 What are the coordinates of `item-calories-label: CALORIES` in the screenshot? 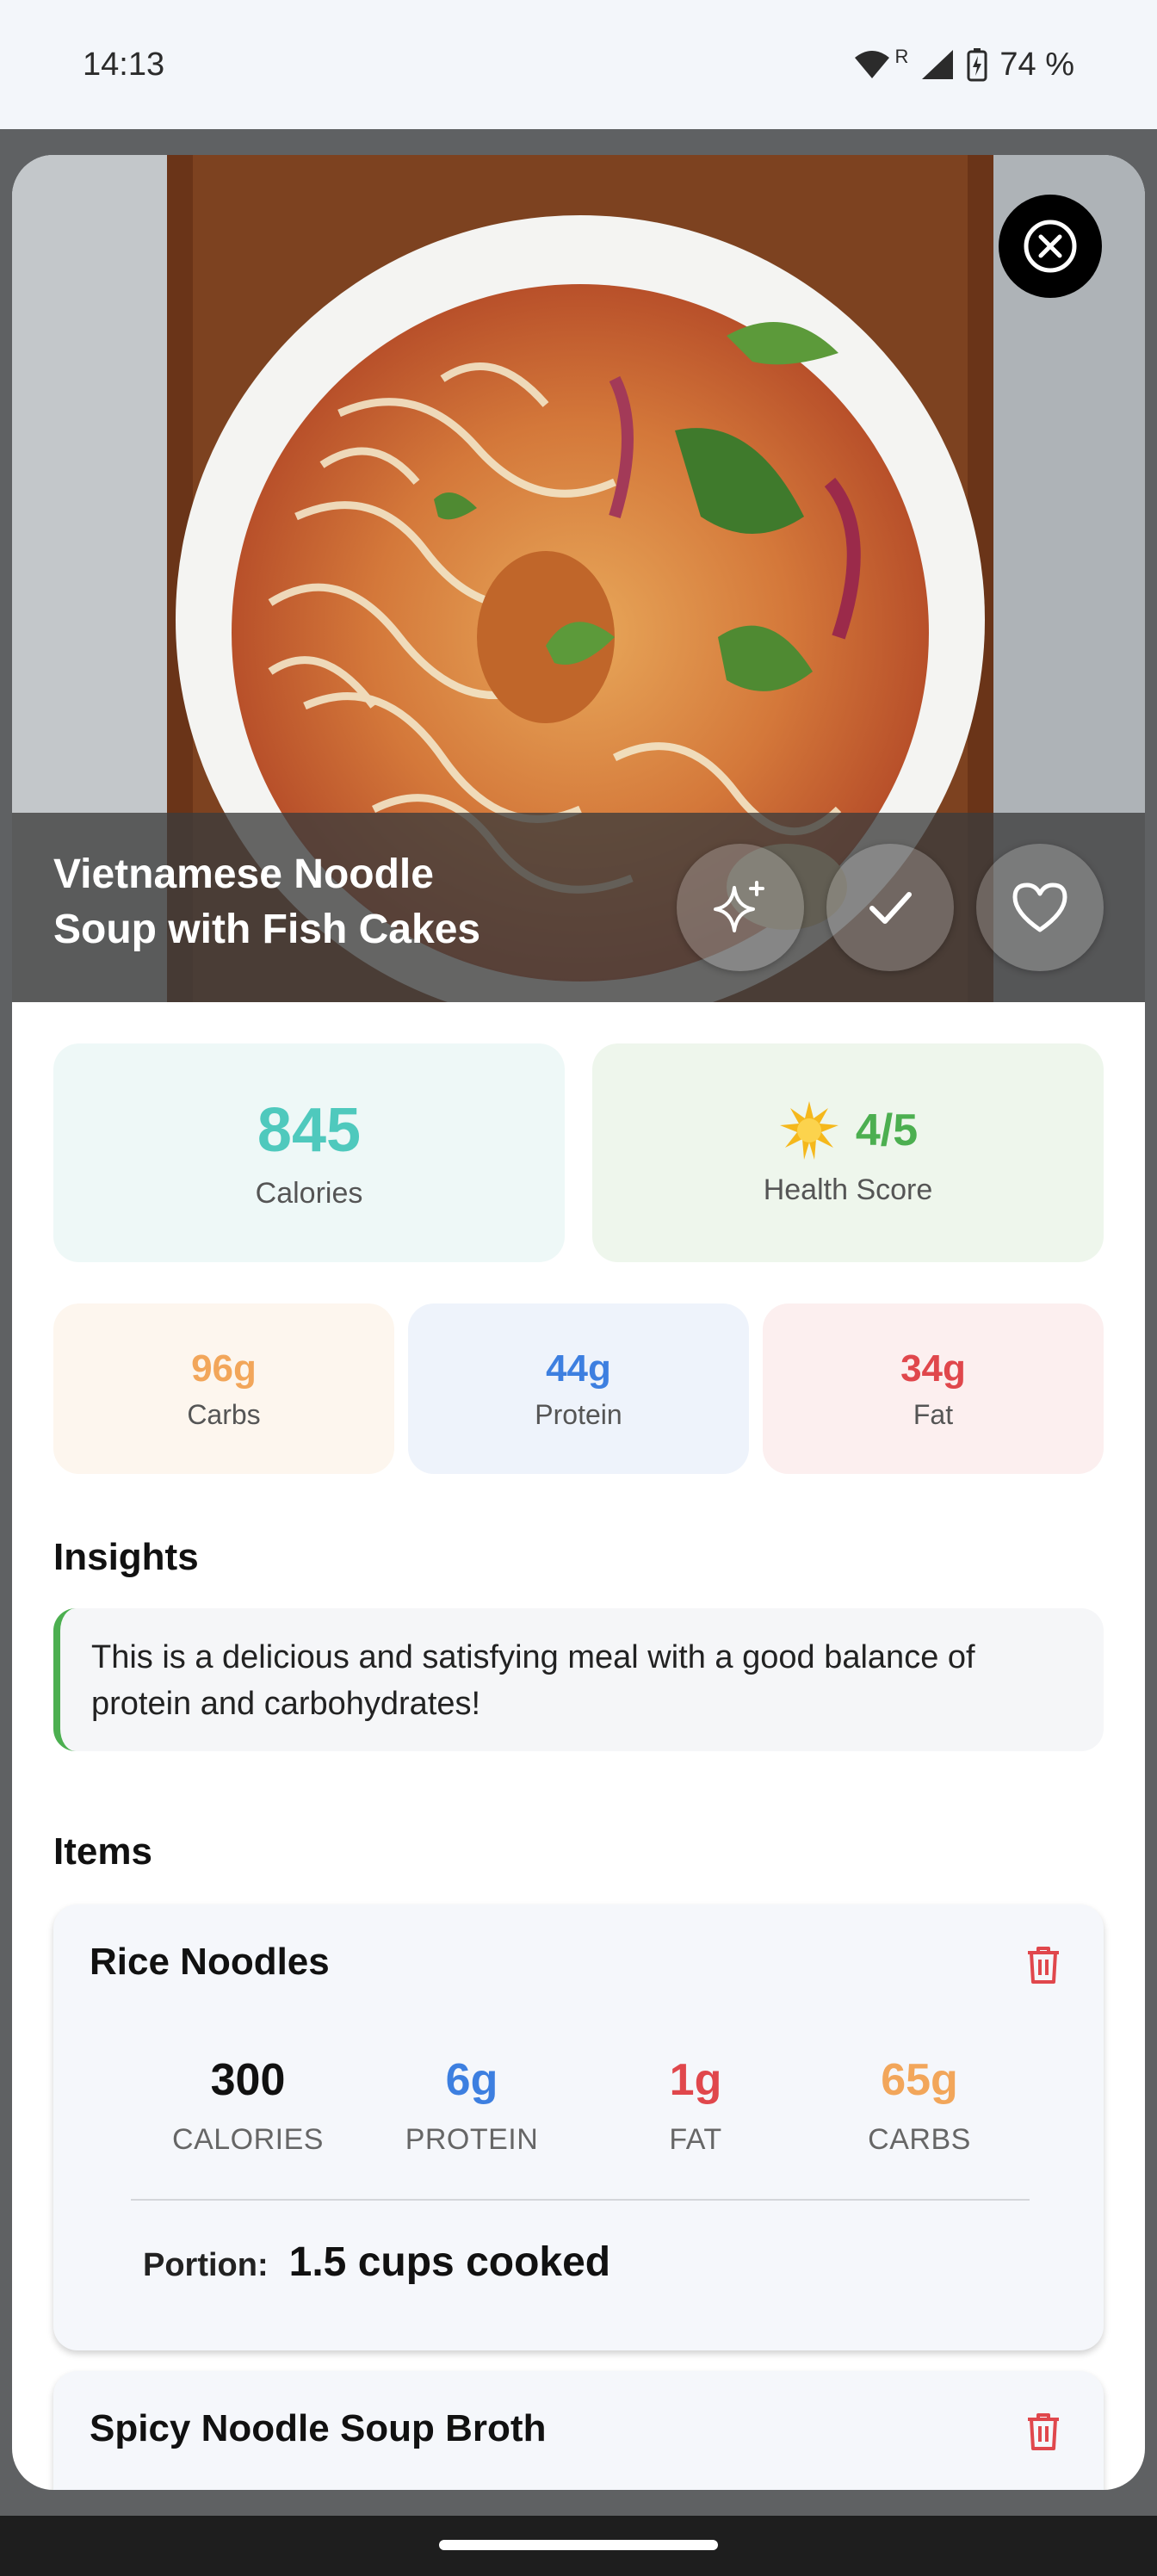 It's located at (248, 2140).